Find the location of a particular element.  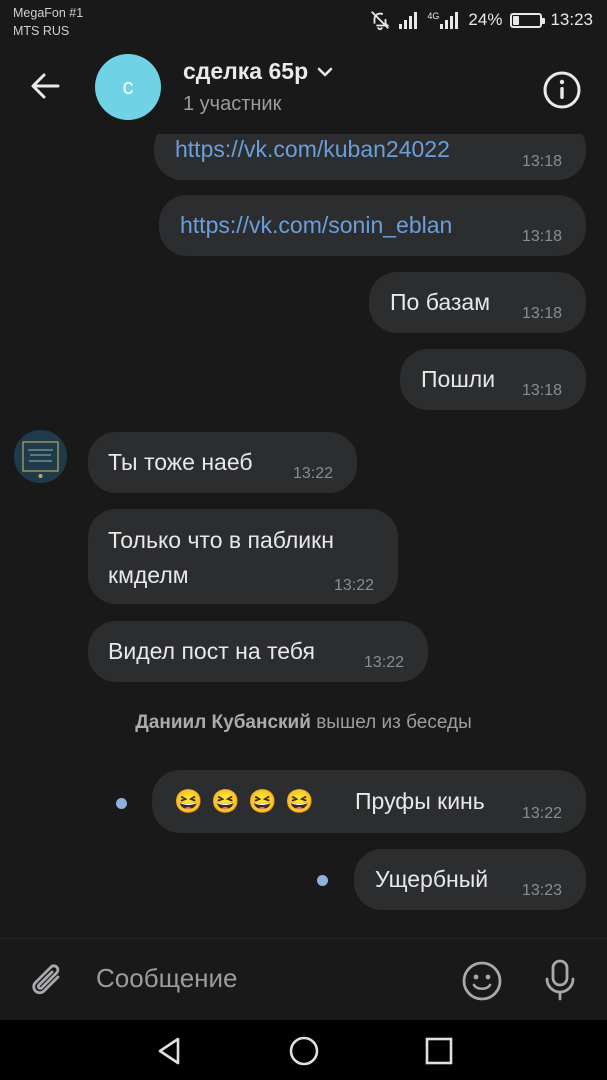

attach-button is located at coordinates (48, 981).